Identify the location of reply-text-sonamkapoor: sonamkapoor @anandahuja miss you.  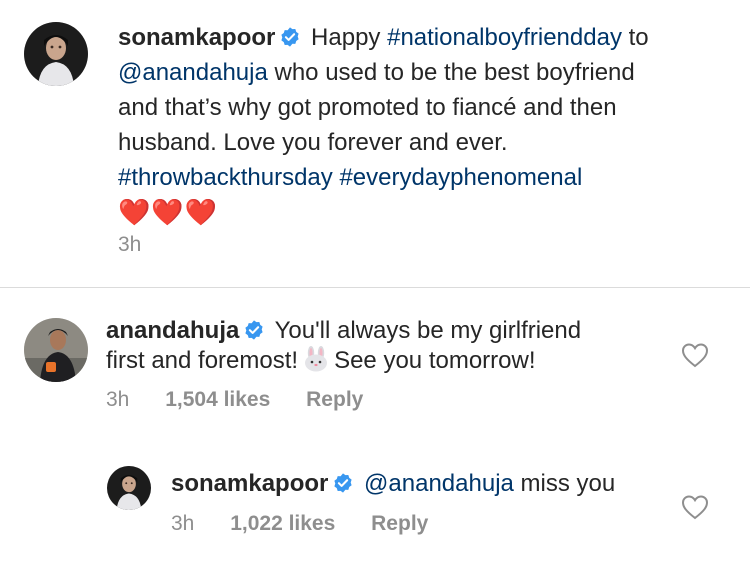
(411, 484).